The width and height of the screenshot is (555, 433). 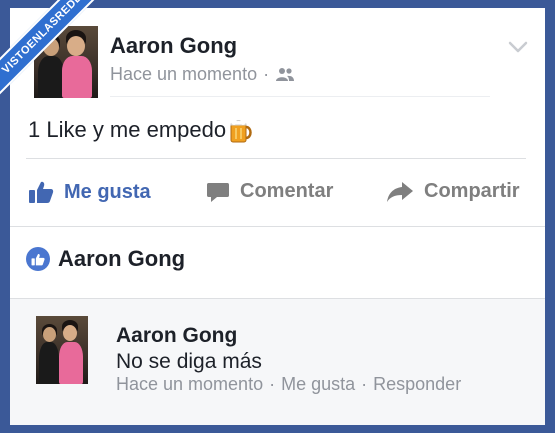 What do you see at coordinates (183, 74) in the screenshot?
I see `post-time: Hace un momento` at bounding box center [183, 74].